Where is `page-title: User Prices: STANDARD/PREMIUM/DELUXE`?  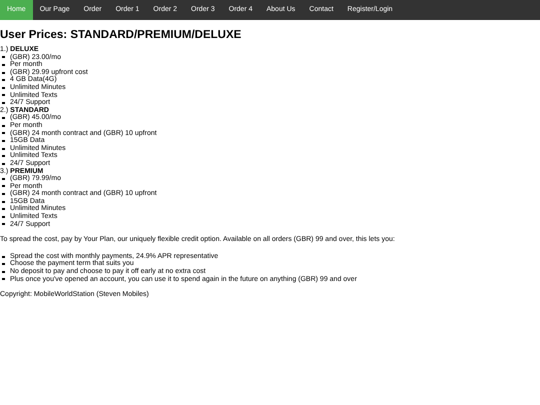
page-title: User Prices: STANDARD/PREMIUM/DELUXE is located at coordinates (121, 35).